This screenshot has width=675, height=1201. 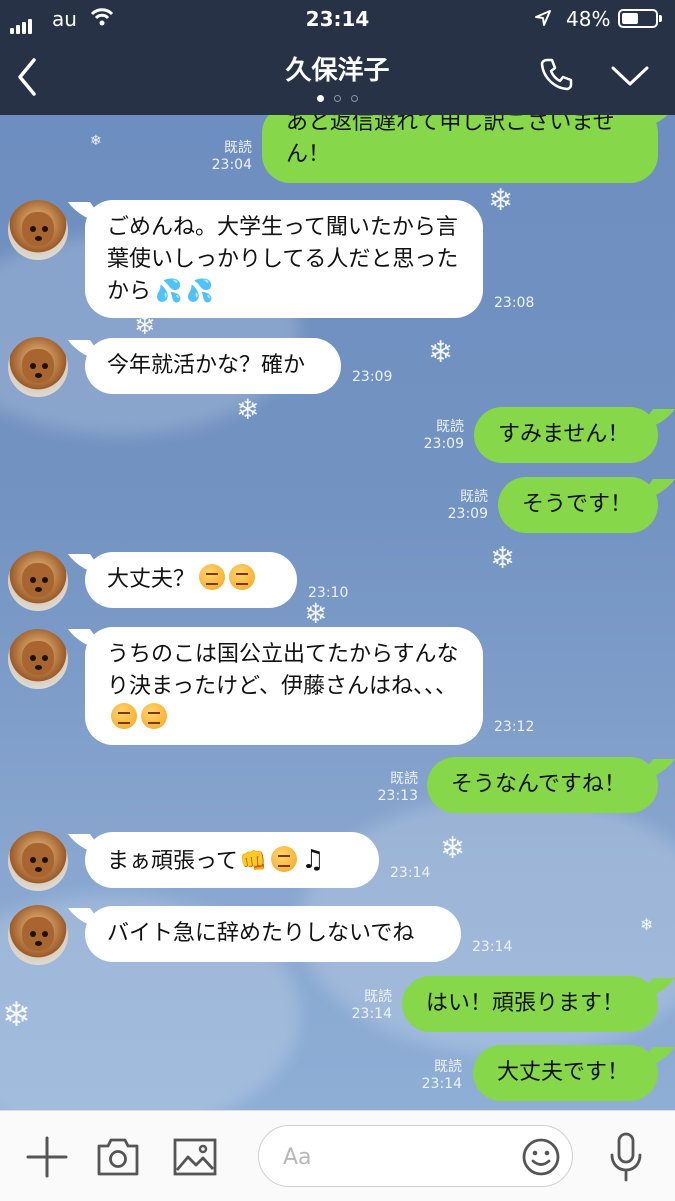 What do you see at coordinates (393, 1157) in the screenshot?
I see `message-input` at bounding box center [393, 1157].